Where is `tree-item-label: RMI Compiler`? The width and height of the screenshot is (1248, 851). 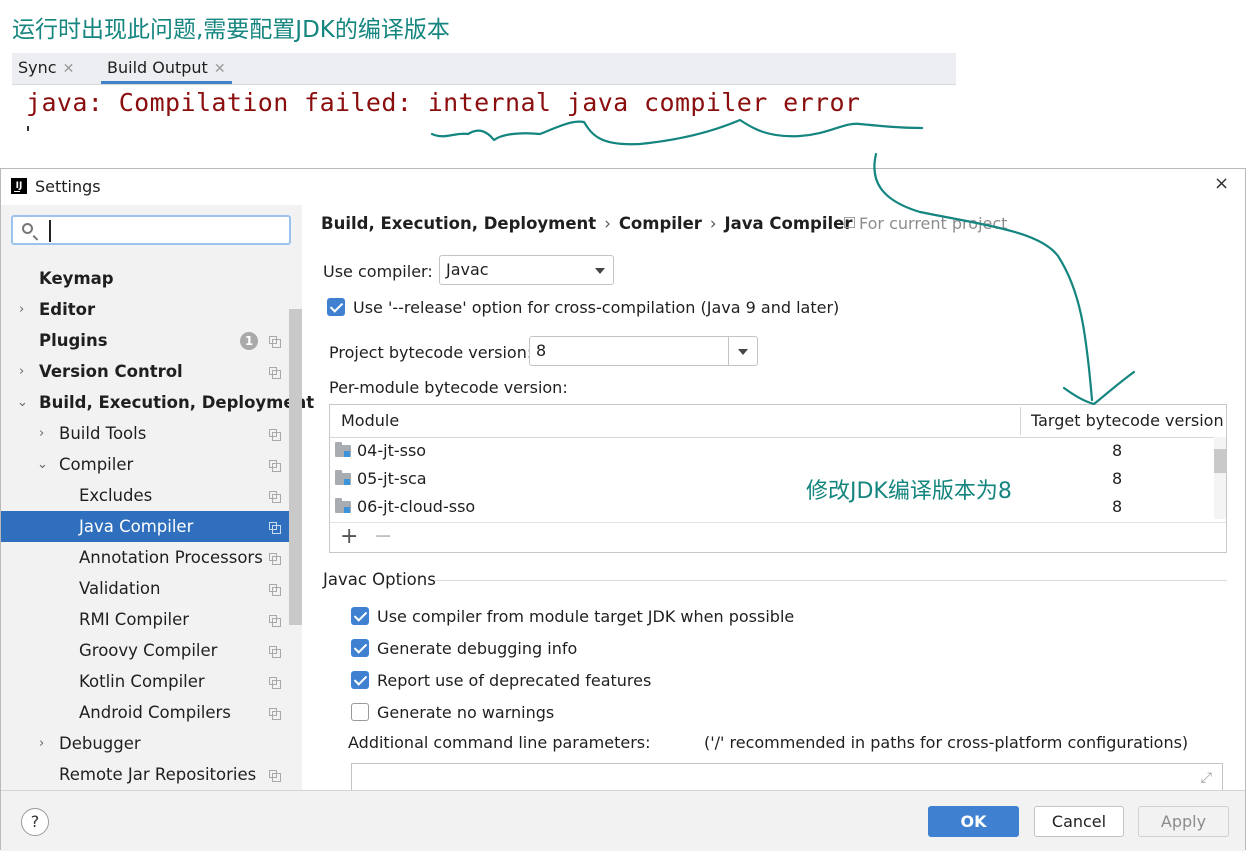 tree-item-label: RMI Compiler is located at coordinates (134, 619).